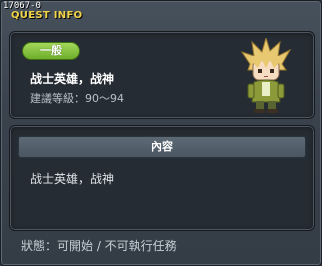  What do you see at coordinates (51, 51) in the screenshot?
I see `category-badge: 一般` at bounding box center [51, 51].